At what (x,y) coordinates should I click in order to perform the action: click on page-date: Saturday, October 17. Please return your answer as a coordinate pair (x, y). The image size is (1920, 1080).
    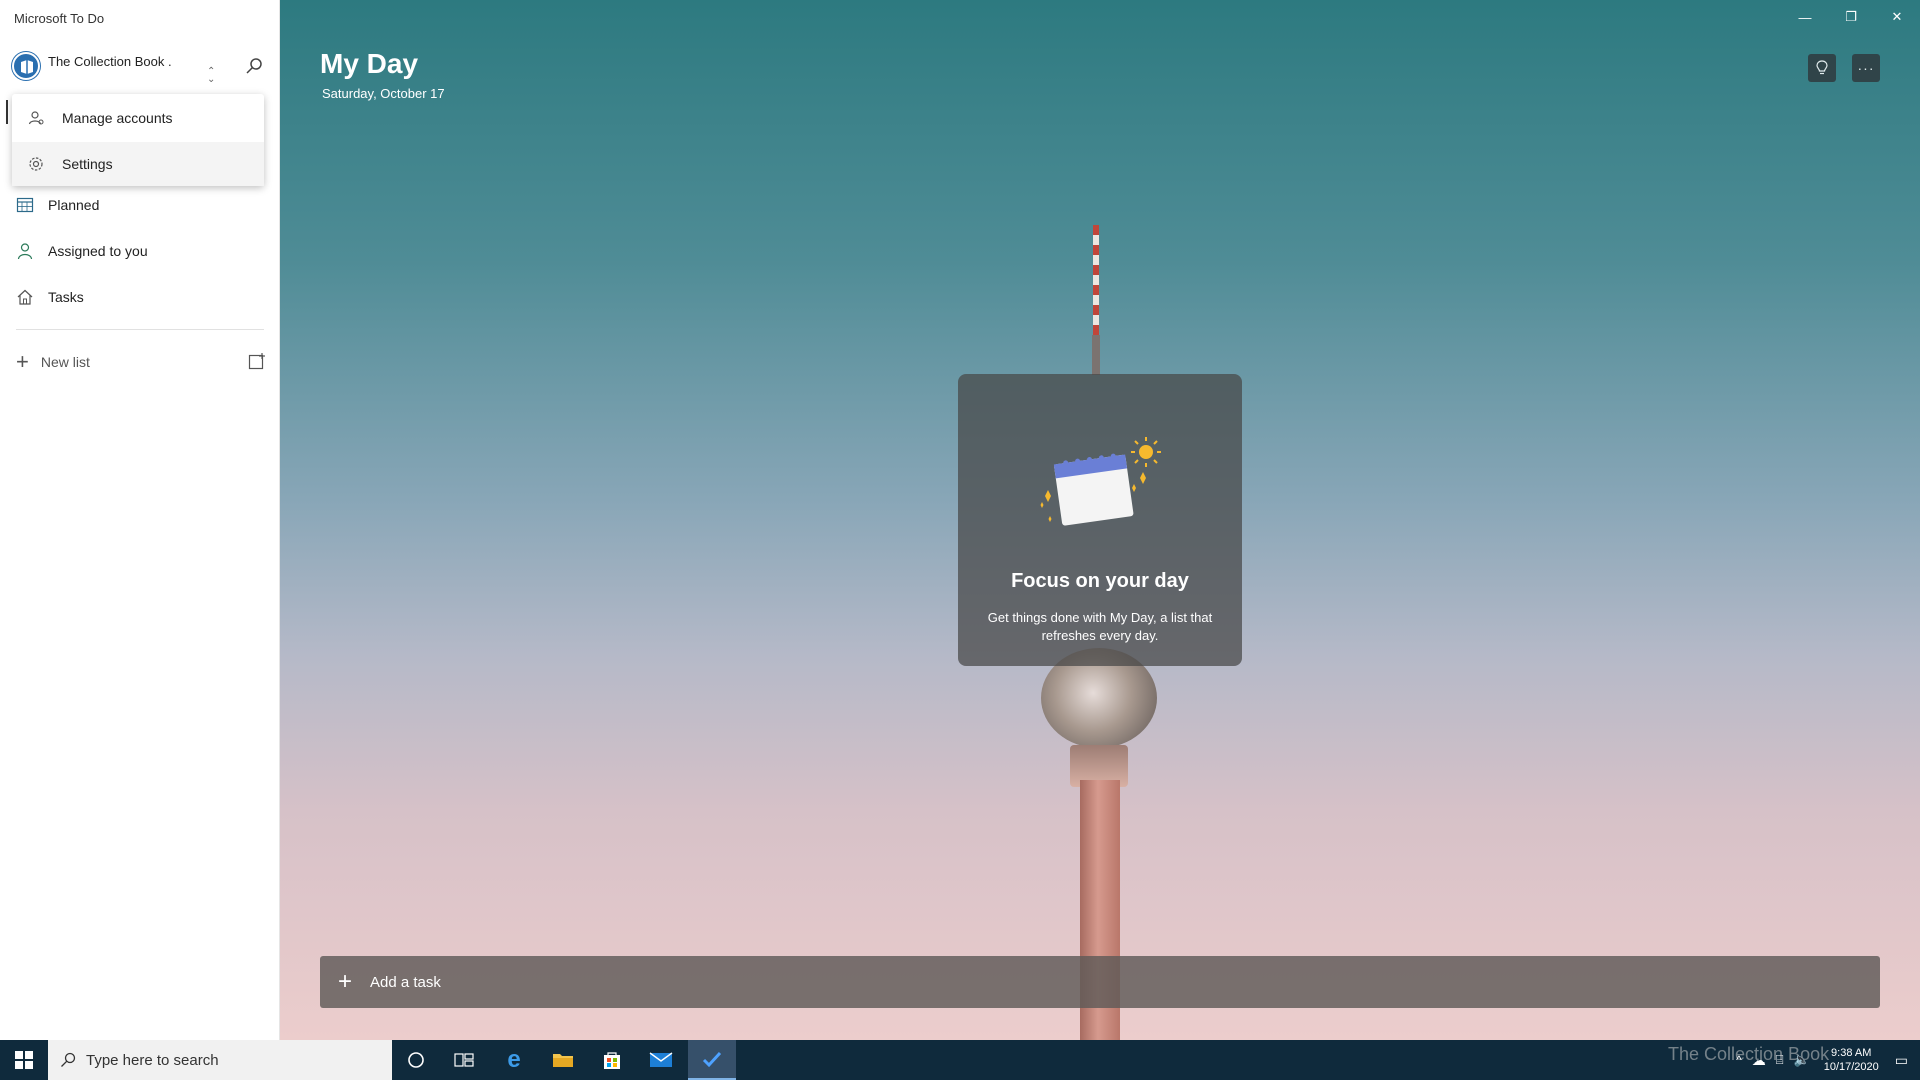
    Looking at the image, I should click on (383, 93).